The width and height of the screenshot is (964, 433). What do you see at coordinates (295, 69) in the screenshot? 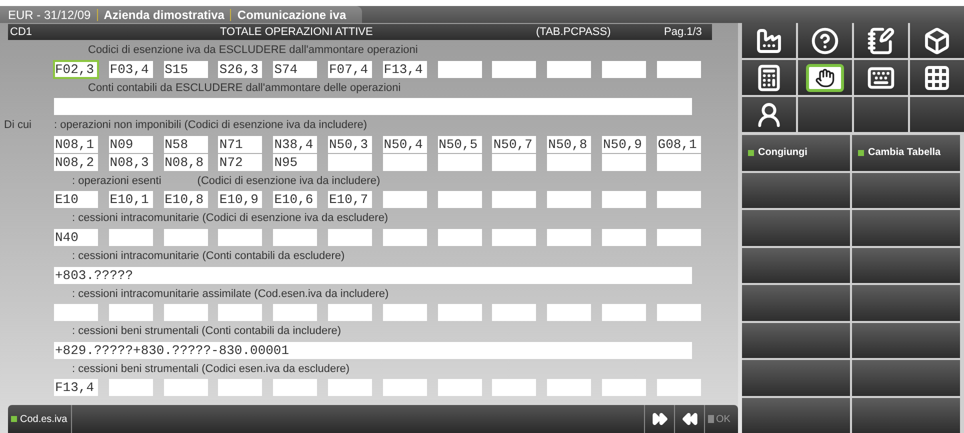
I see `input-field: S74` at bounding box center [295, 69].